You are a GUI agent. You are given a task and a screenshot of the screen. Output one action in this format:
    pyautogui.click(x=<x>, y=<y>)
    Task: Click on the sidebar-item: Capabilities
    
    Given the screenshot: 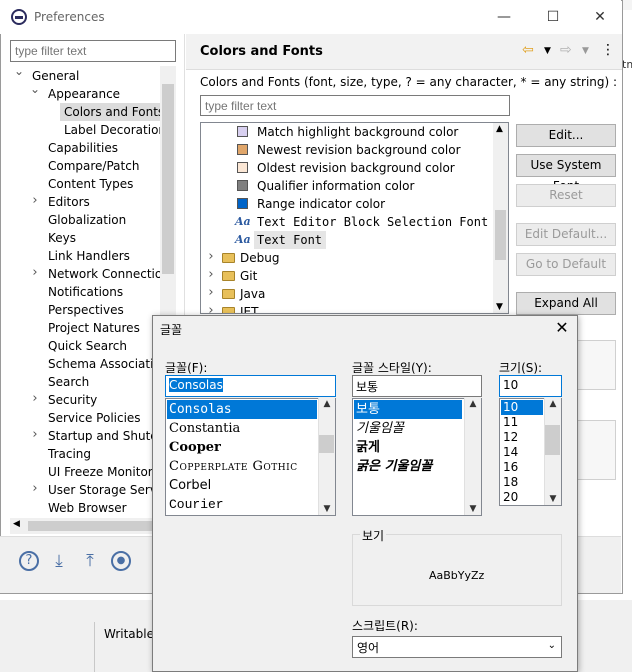 What is the action you would take?
    pyautogui.click(x=83, y=148)
    